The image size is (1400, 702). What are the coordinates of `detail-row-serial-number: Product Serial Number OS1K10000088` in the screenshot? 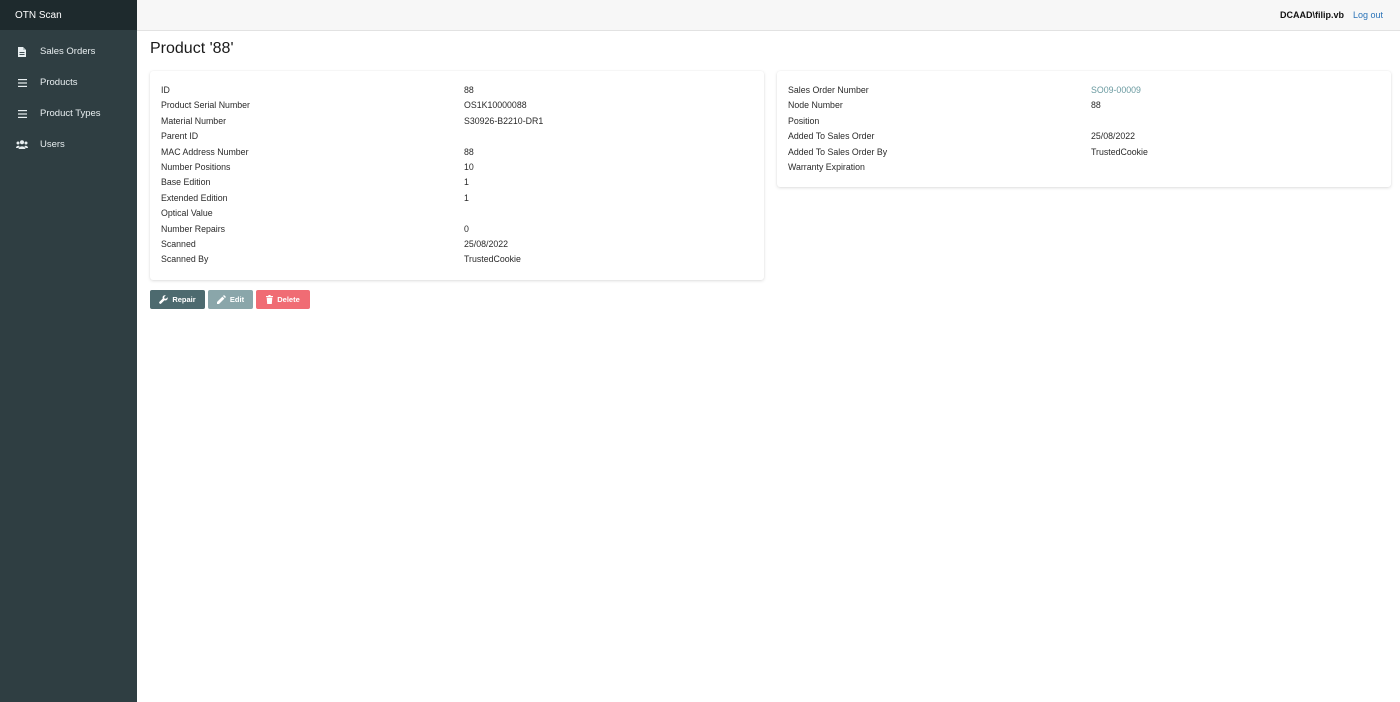 It's located at (457, 107).